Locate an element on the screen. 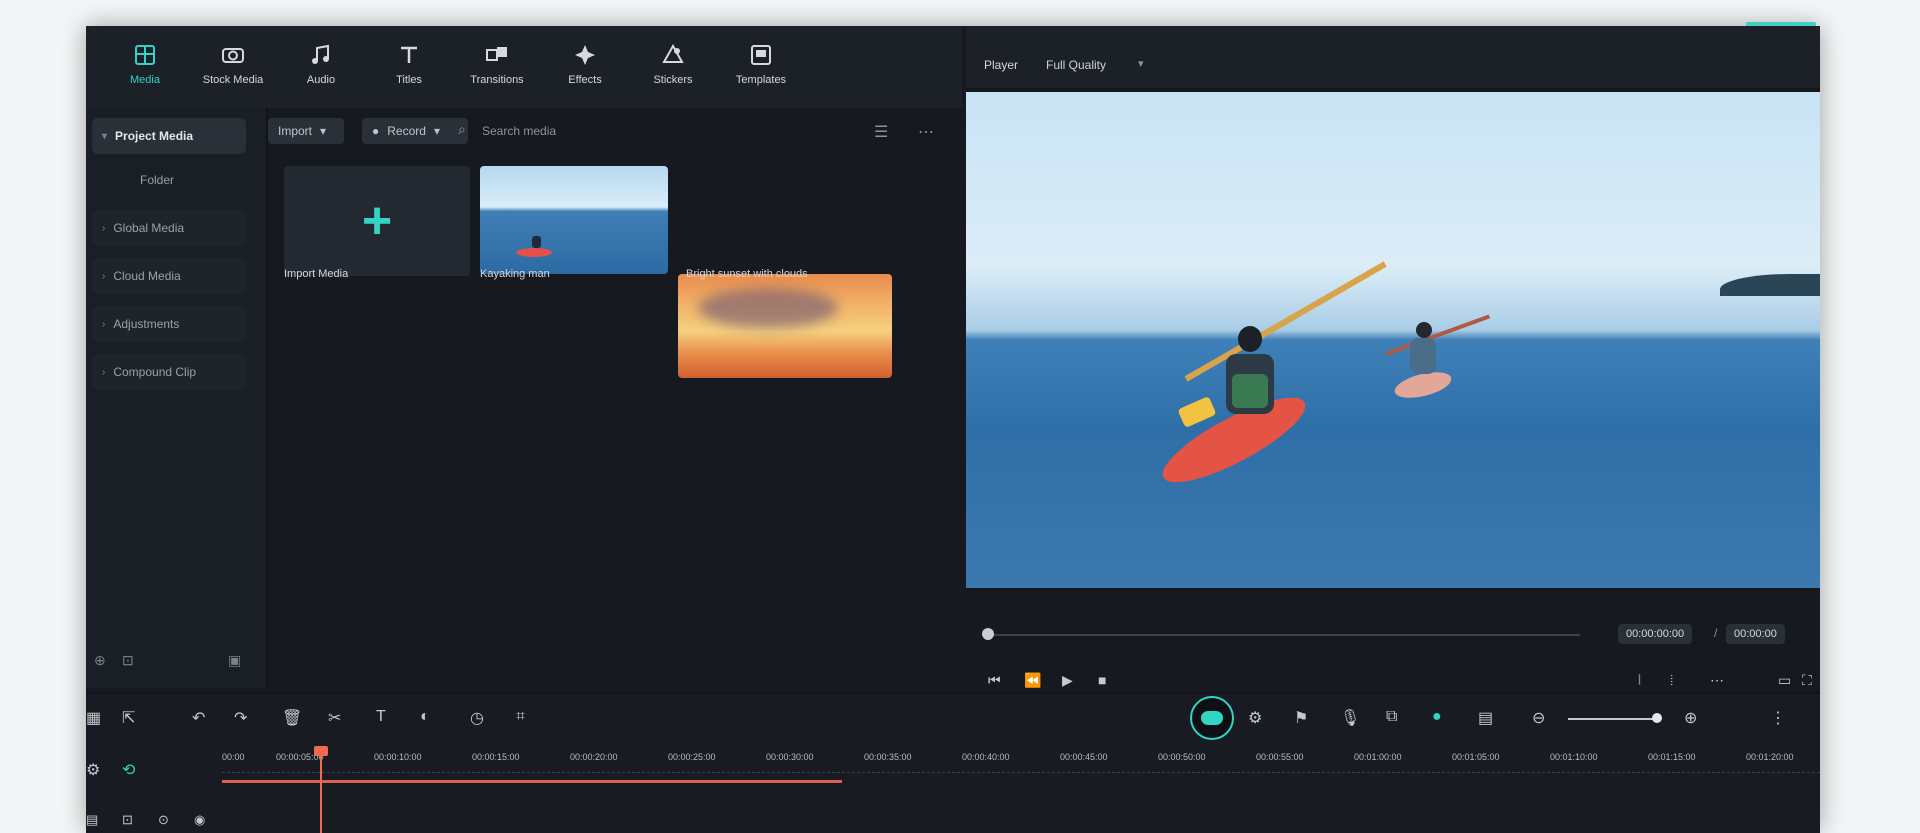 The image size is (1920, 833). undo-icon: ↶ is located at coordinates (198, 718).